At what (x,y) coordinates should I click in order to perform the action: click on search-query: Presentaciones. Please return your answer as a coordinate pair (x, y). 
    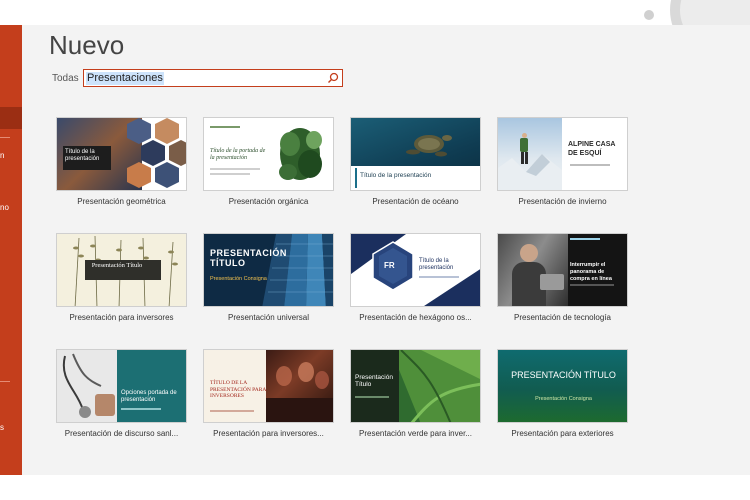
    Looking at the image, I should click on (125, 78).